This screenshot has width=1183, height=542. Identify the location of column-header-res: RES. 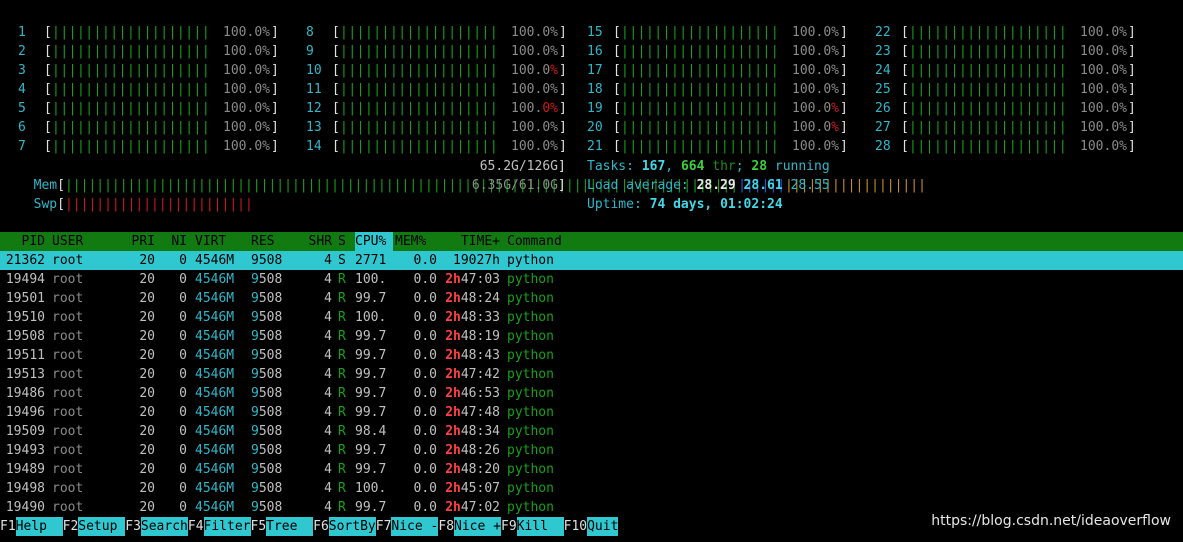
(273, 241).